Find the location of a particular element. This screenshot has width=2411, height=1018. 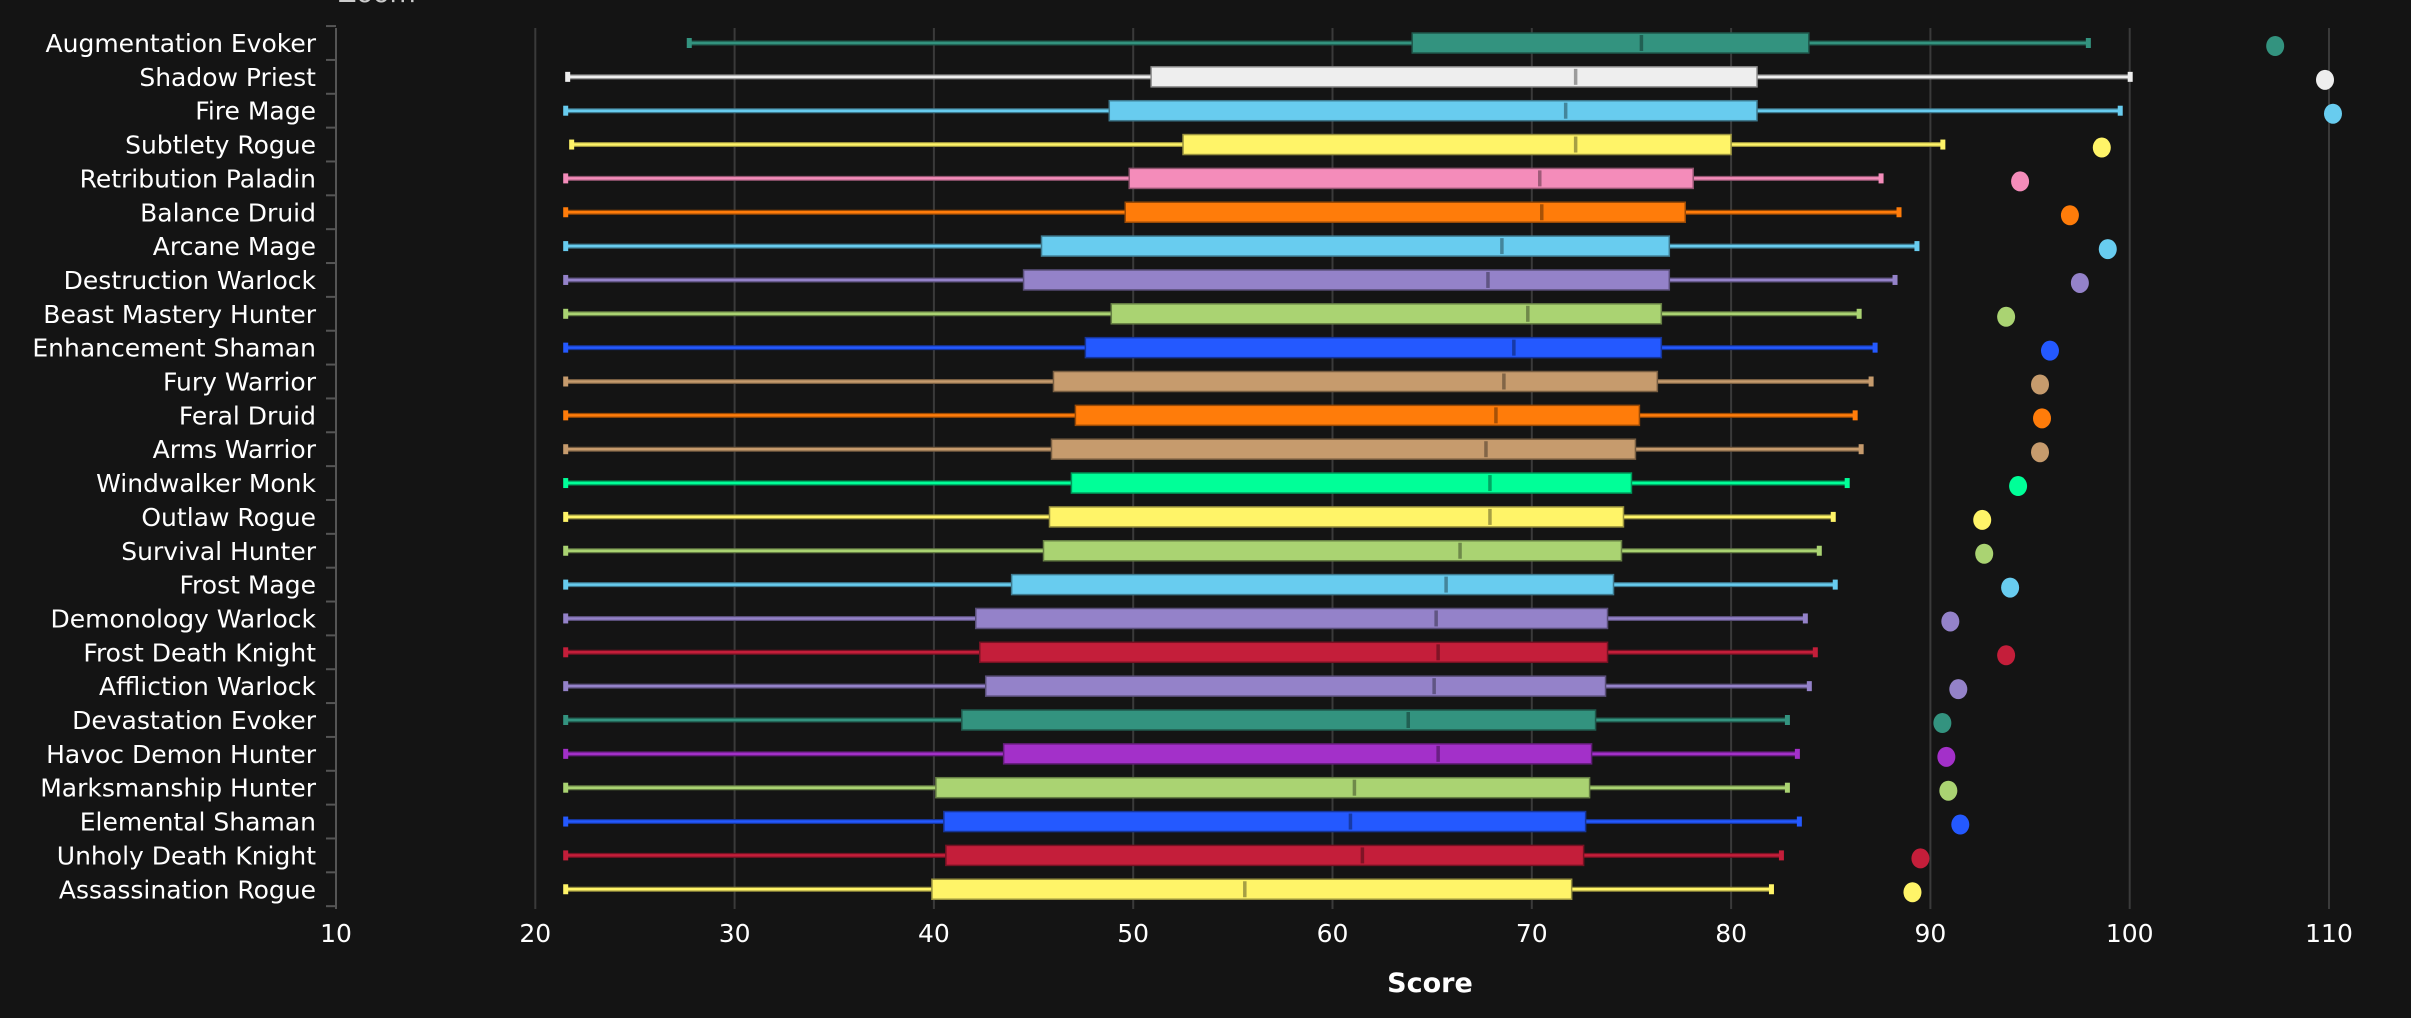

category-label: Balance Druid is located at coordinates (228, 212).